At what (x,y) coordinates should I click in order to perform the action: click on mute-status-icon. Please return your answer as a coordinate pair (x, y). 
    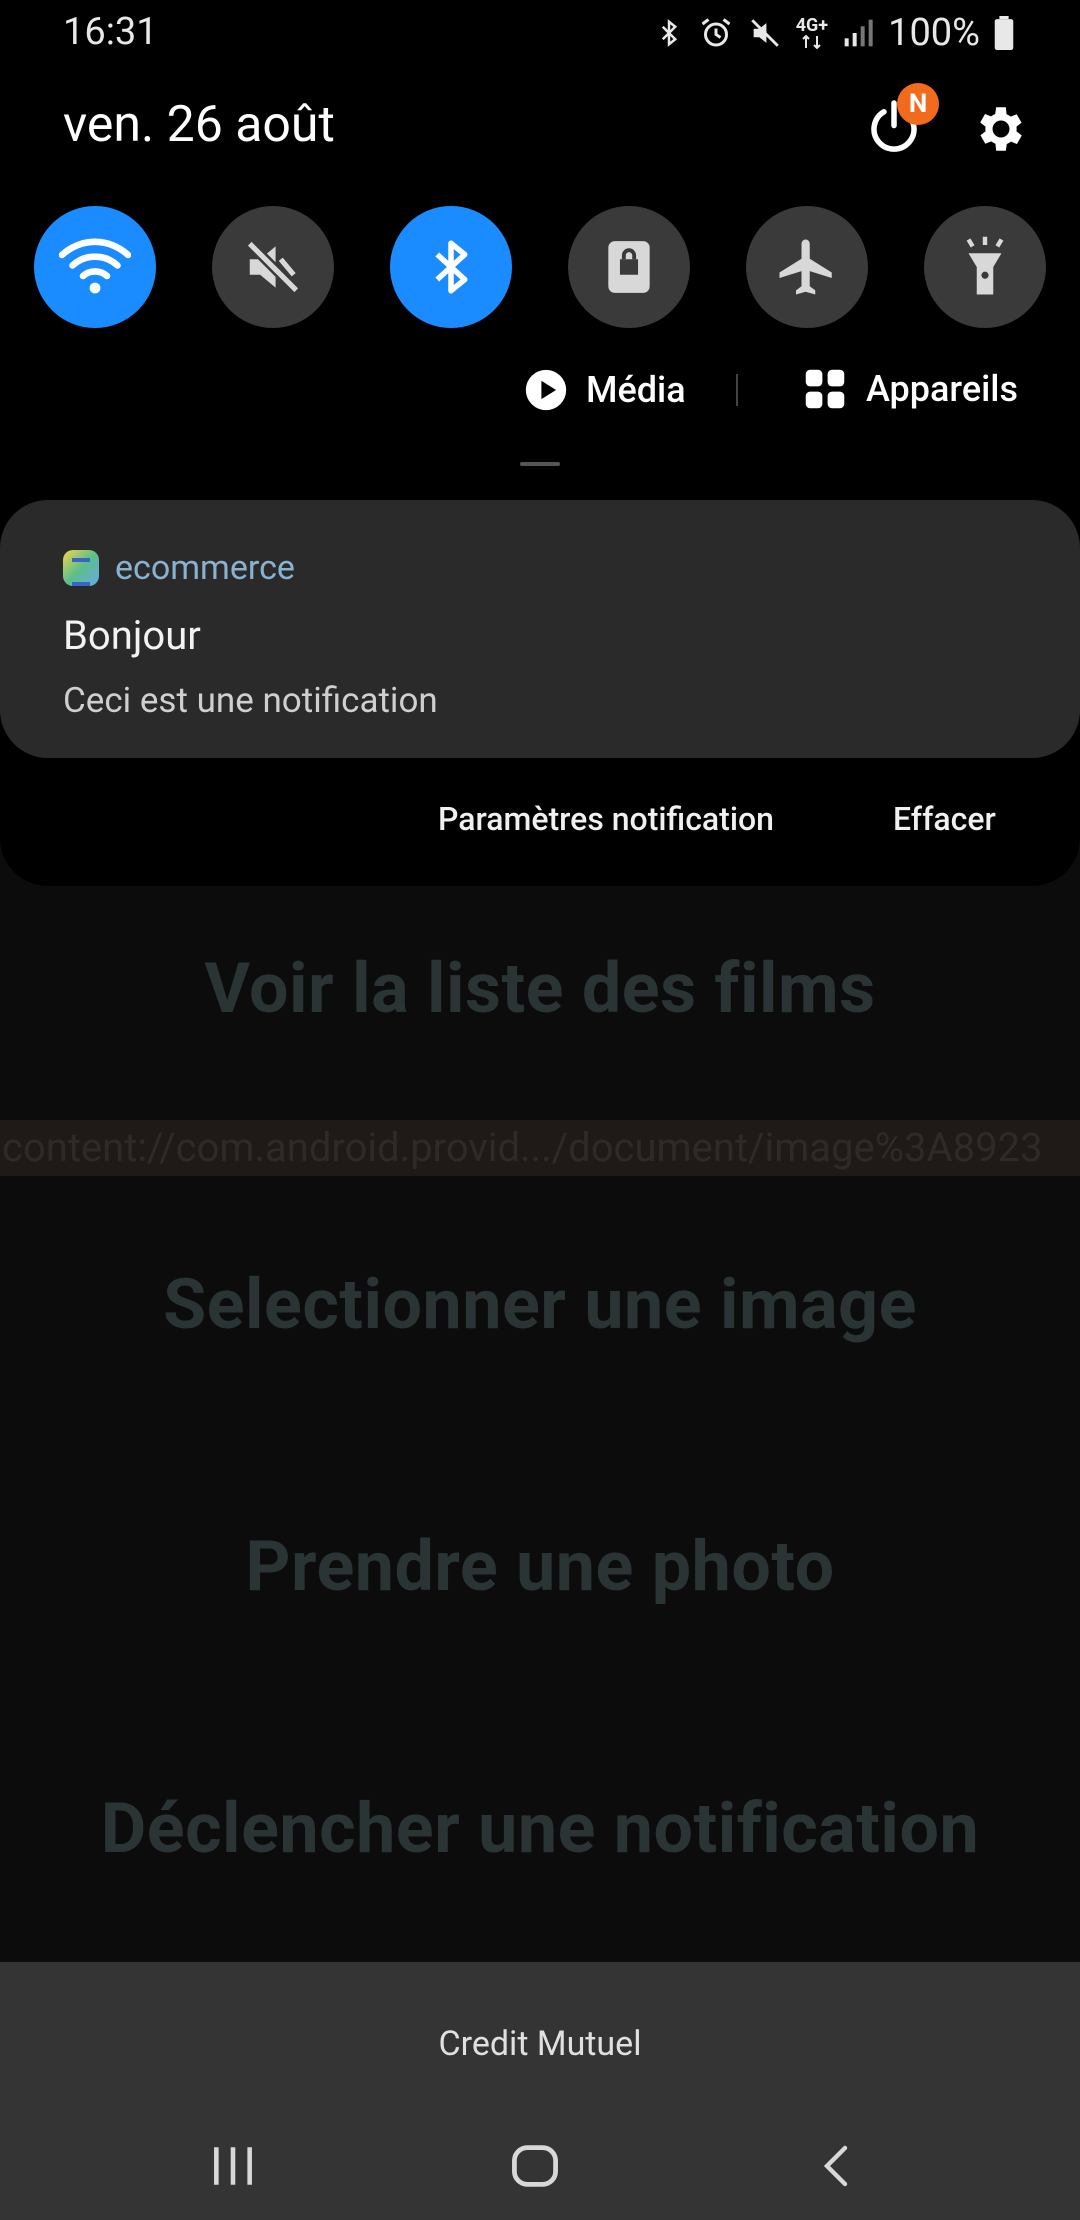
    Looking at the image, I should click on (765, 33).